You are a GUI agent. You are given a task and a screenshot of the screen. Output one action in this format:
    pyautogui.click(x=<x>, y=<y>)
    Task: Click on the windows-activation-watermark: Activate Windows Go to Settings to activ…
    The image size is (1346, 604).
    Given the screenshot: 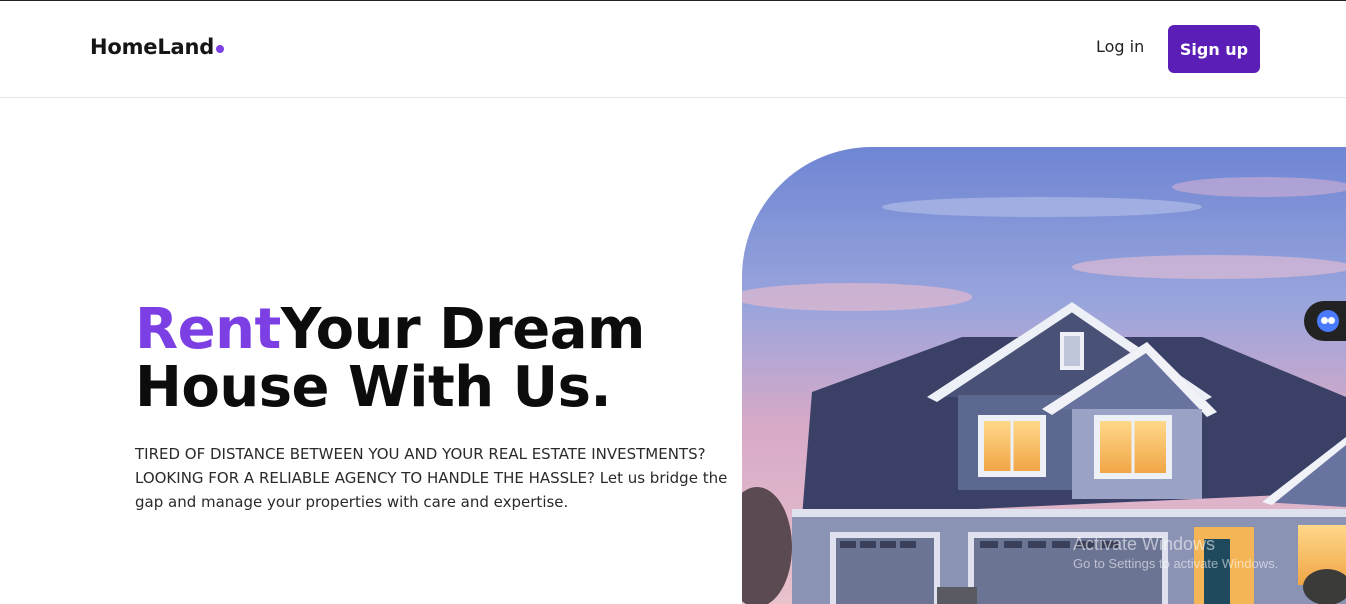 What is the action you would take?
    pyautogui.click(x=1175, y=553)
    